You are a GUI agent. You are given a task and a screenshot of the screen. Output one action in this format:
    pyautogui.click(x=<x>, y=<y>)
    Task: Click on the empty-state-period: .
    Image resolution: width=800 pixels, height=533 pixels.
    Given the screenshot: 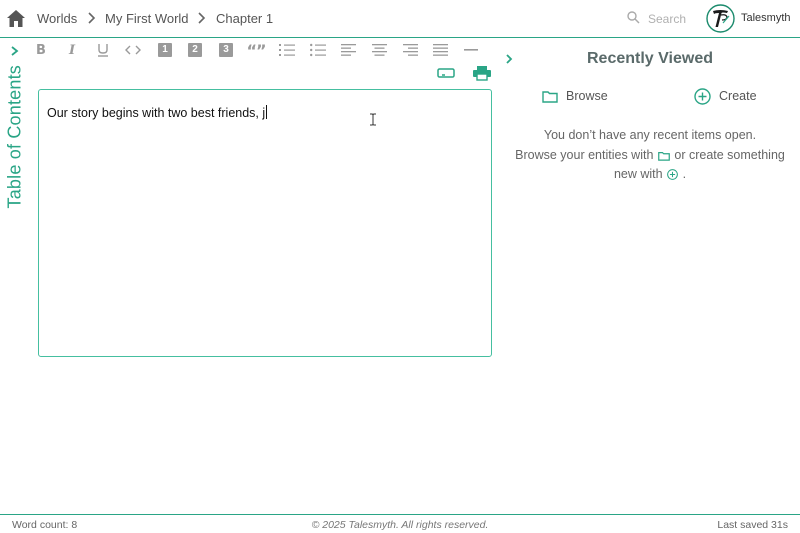 What is the action you would take?
    pyautogui.click(x=684, y=174)
    